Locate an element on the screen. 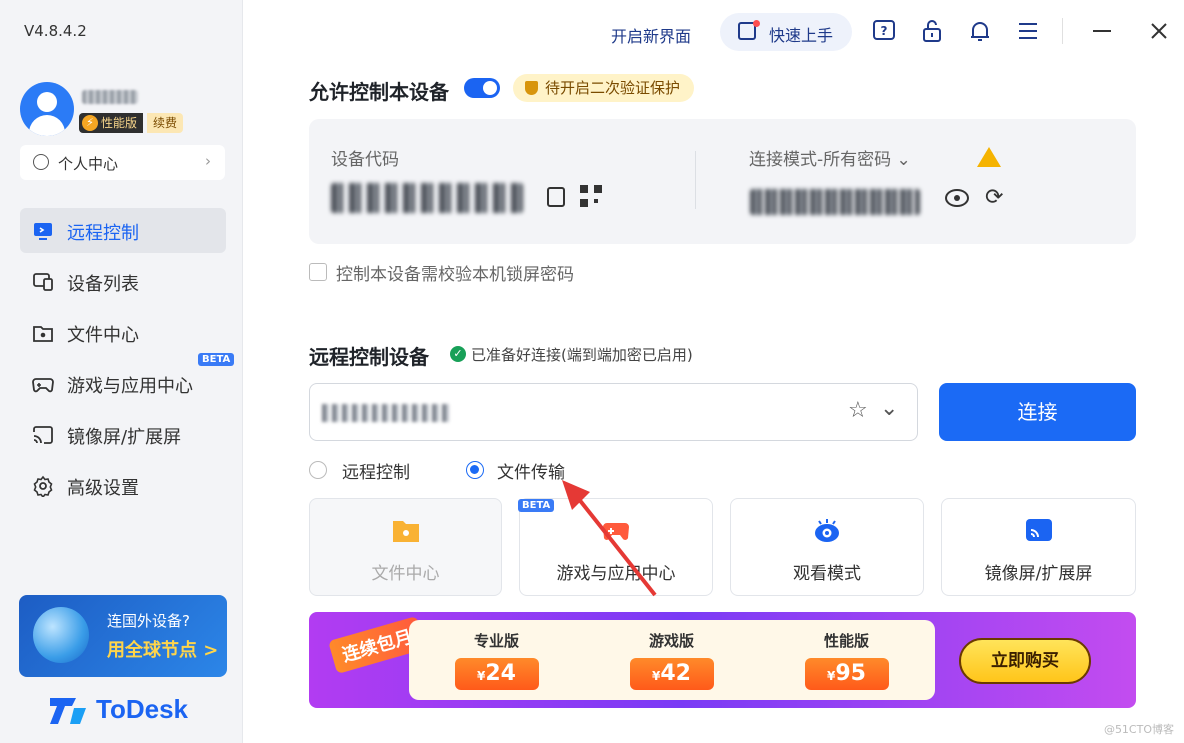 The image size is (1184, 743). sidebar-nav: 远程控制 设备列表 文件中心 游戏与应用中心 镜像屏/扩展屏 高级设置 is located at coordinates (123, 361).